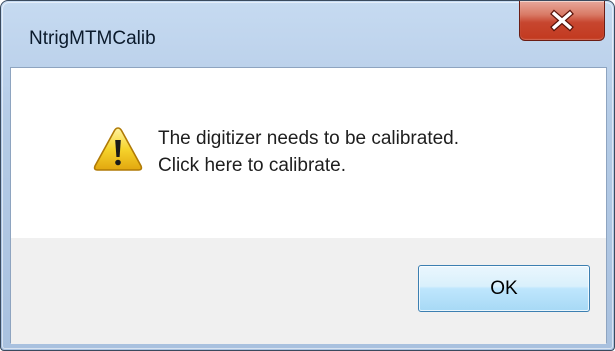 The width and height of the screenshot is (615, 351). Describe the element at coordinates (92, 38) in the screenshot. I see `window-title: NtrigMTMCalib` at that location.